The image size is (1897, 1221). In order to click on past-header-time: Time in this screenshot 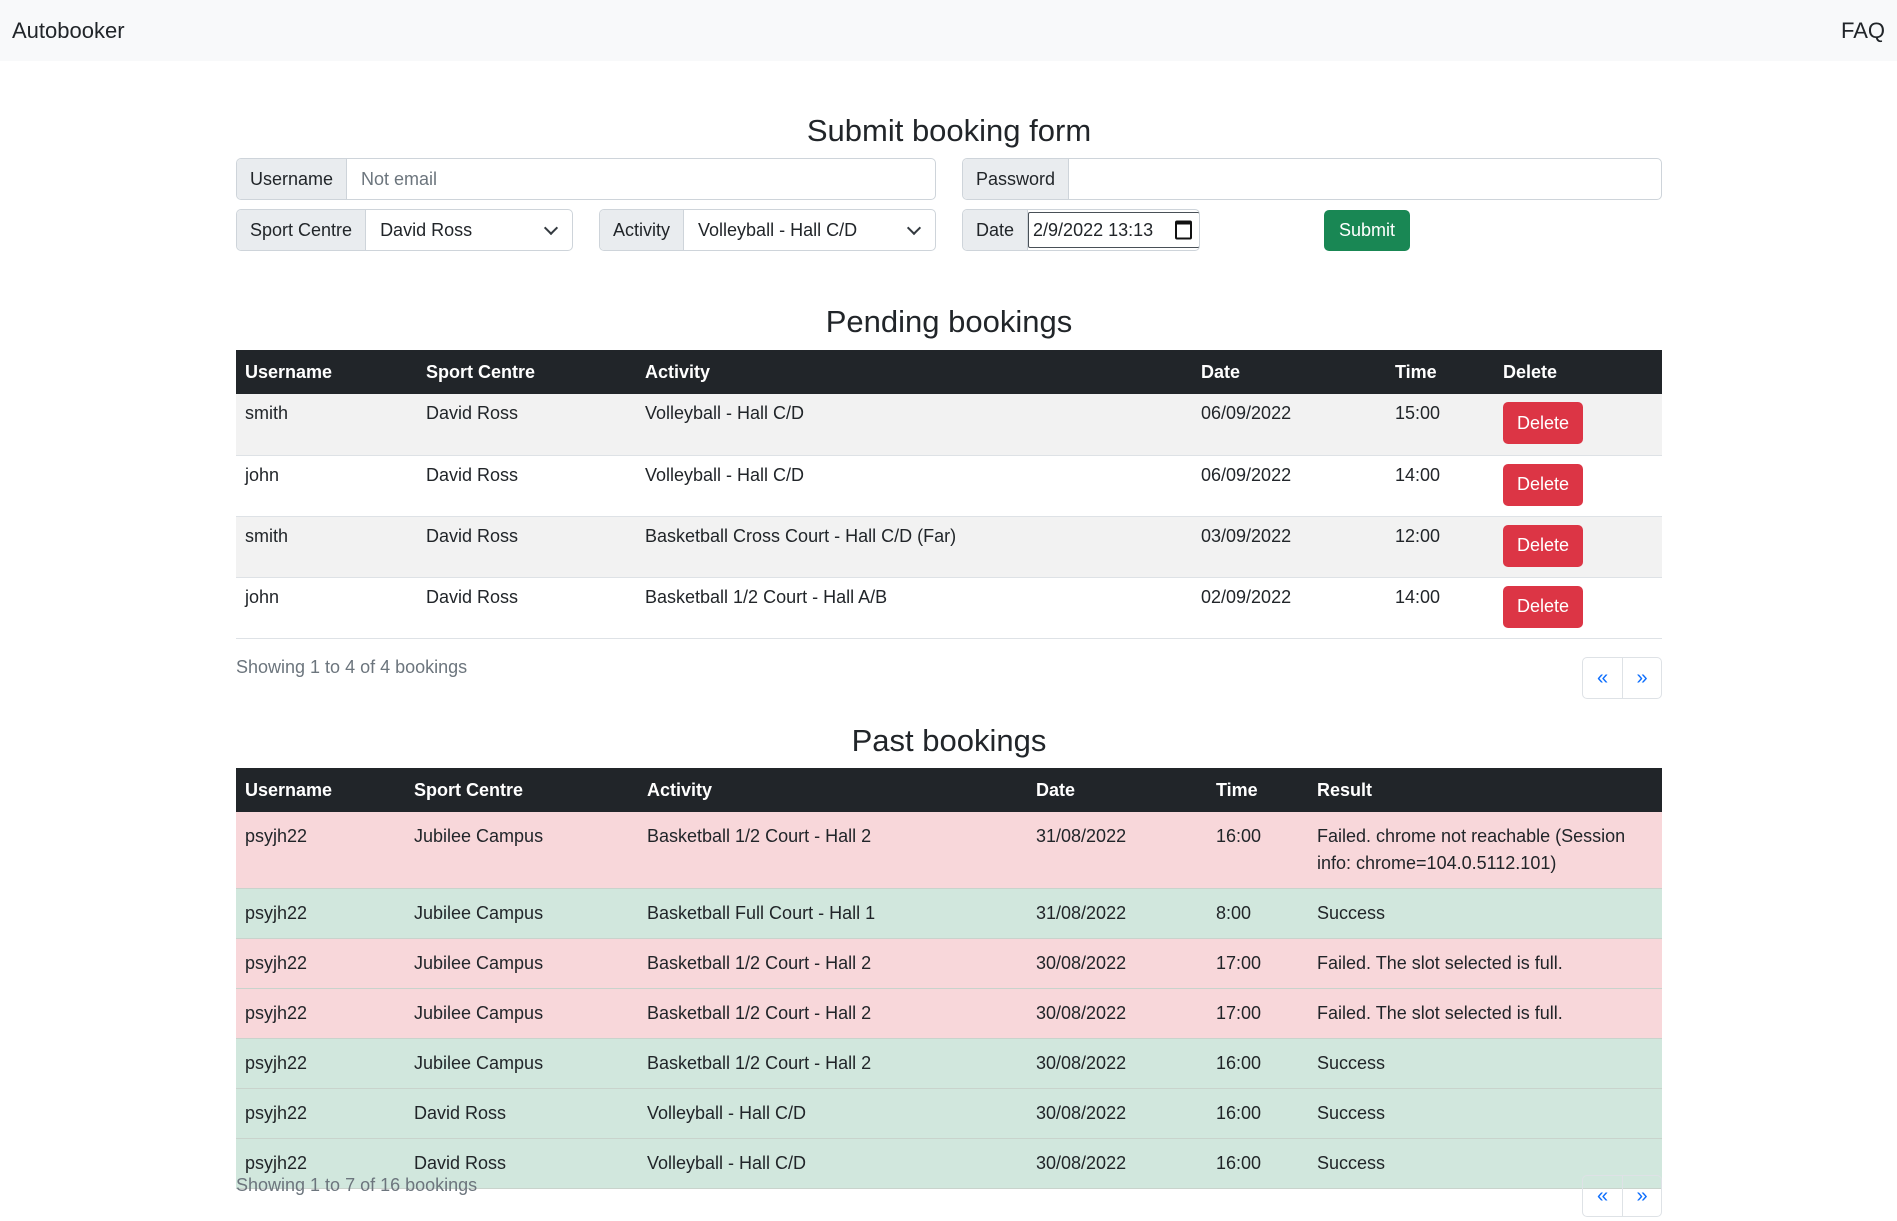, I will do `click(1257, 790)`.